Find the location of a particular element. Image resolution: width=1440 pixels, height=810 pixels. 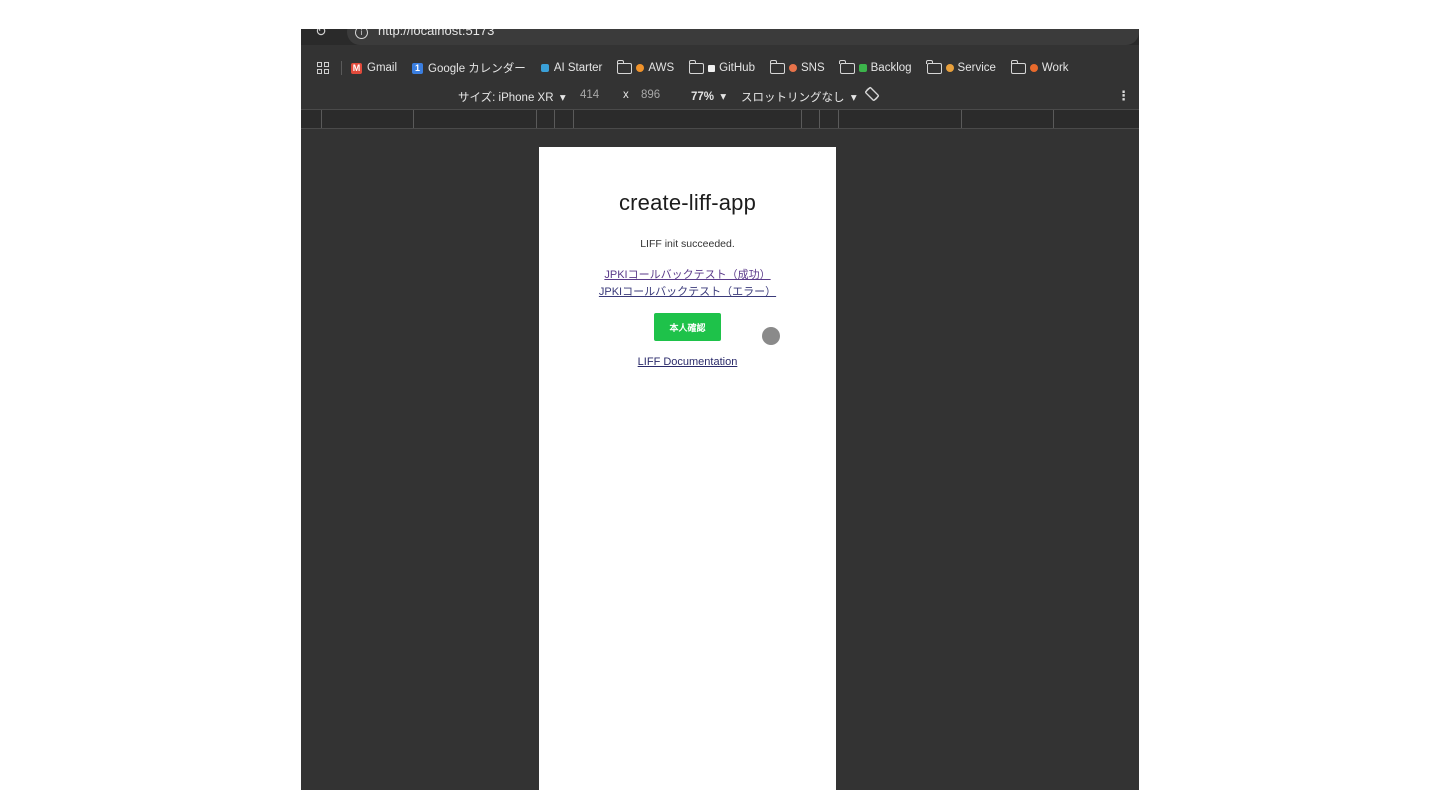

height-input: 896 is located at coordinates (650, 95).